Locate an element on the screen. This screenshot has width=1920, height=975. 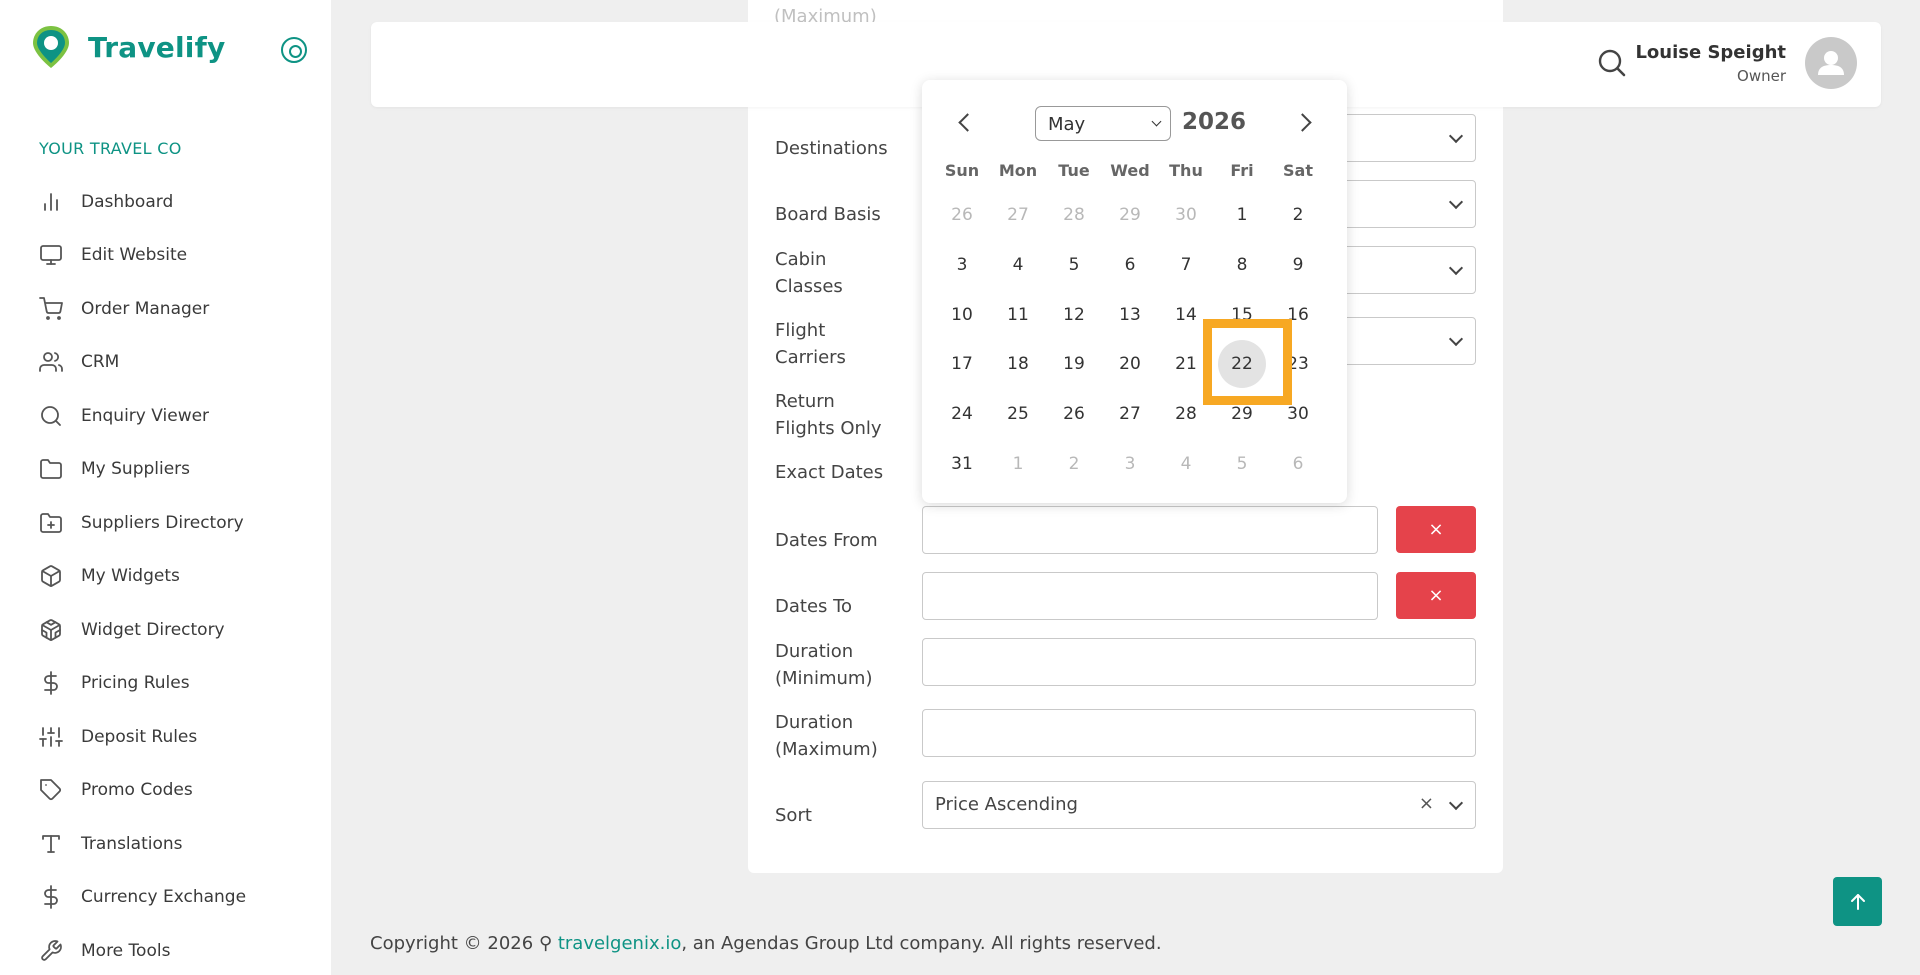
weekday-header: Sat is located at coordinates (1298, 170).